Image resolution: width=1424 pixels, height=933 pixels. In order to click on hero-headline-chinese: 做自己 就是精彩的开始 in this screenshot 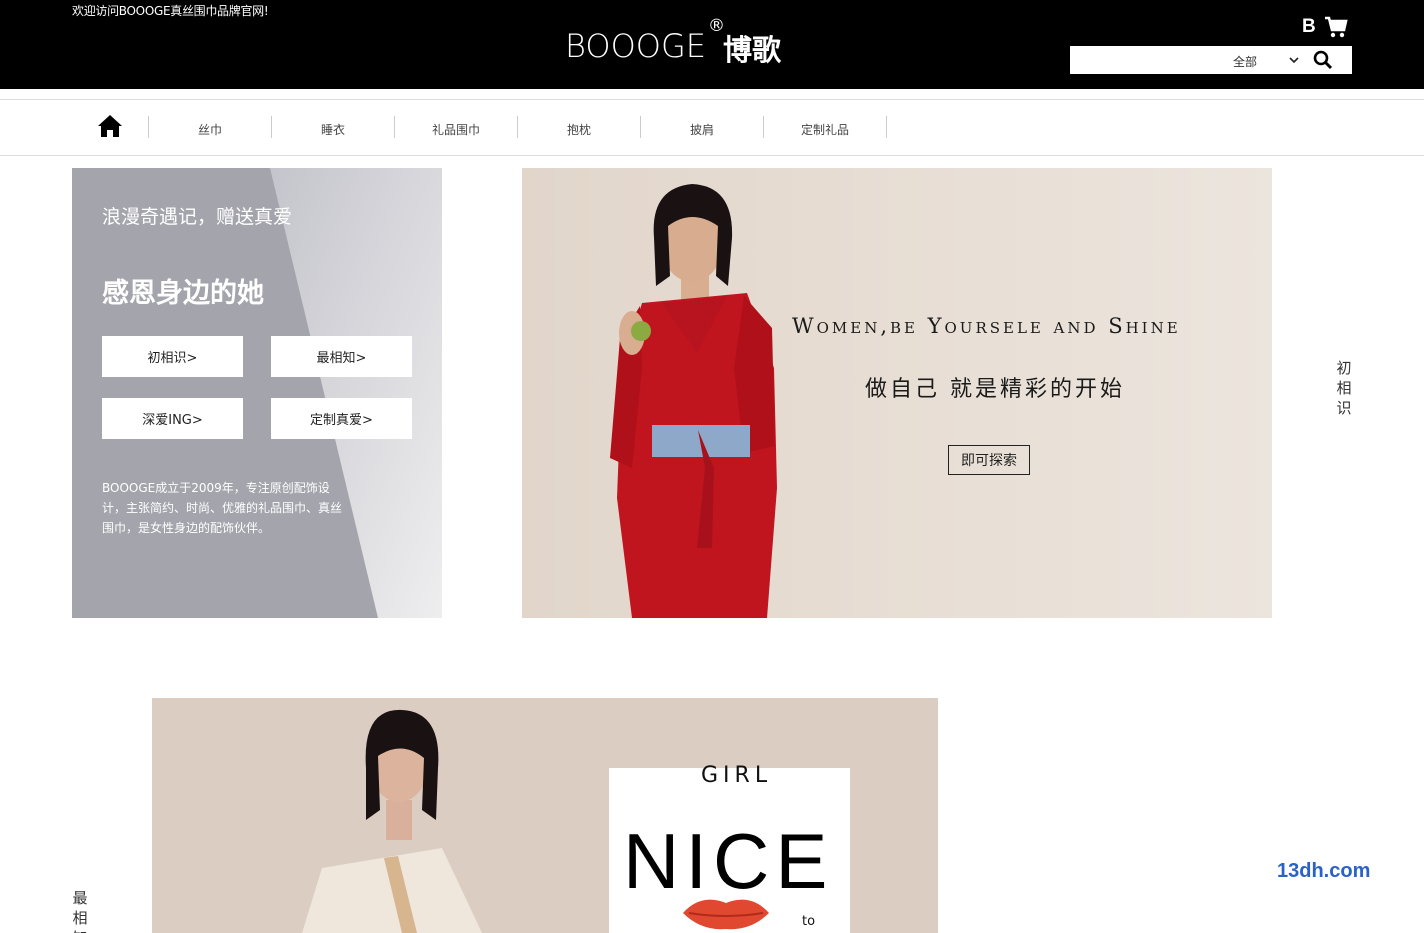, I will do `click(995, 389)`.